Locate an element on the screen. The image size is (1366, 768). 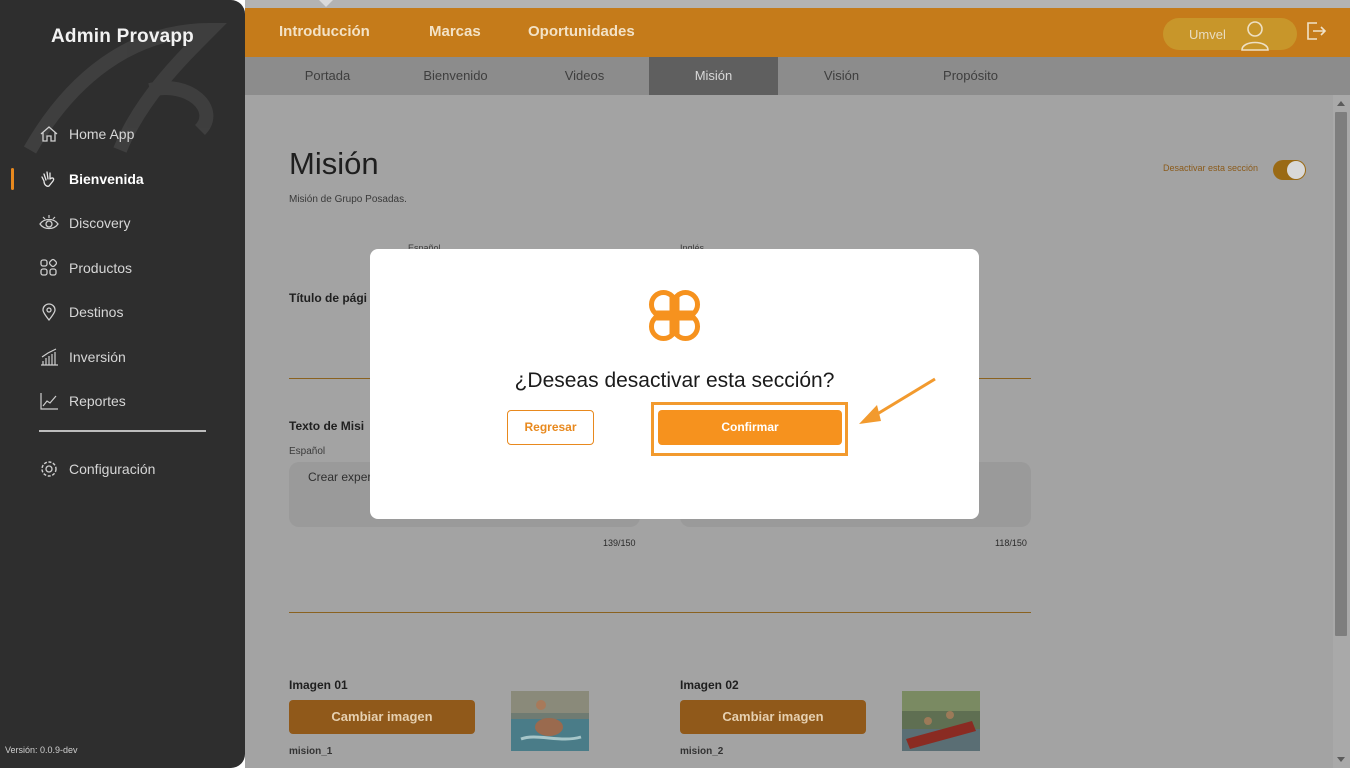
subtab-vision: Visión is located at coordinates (841, 76).